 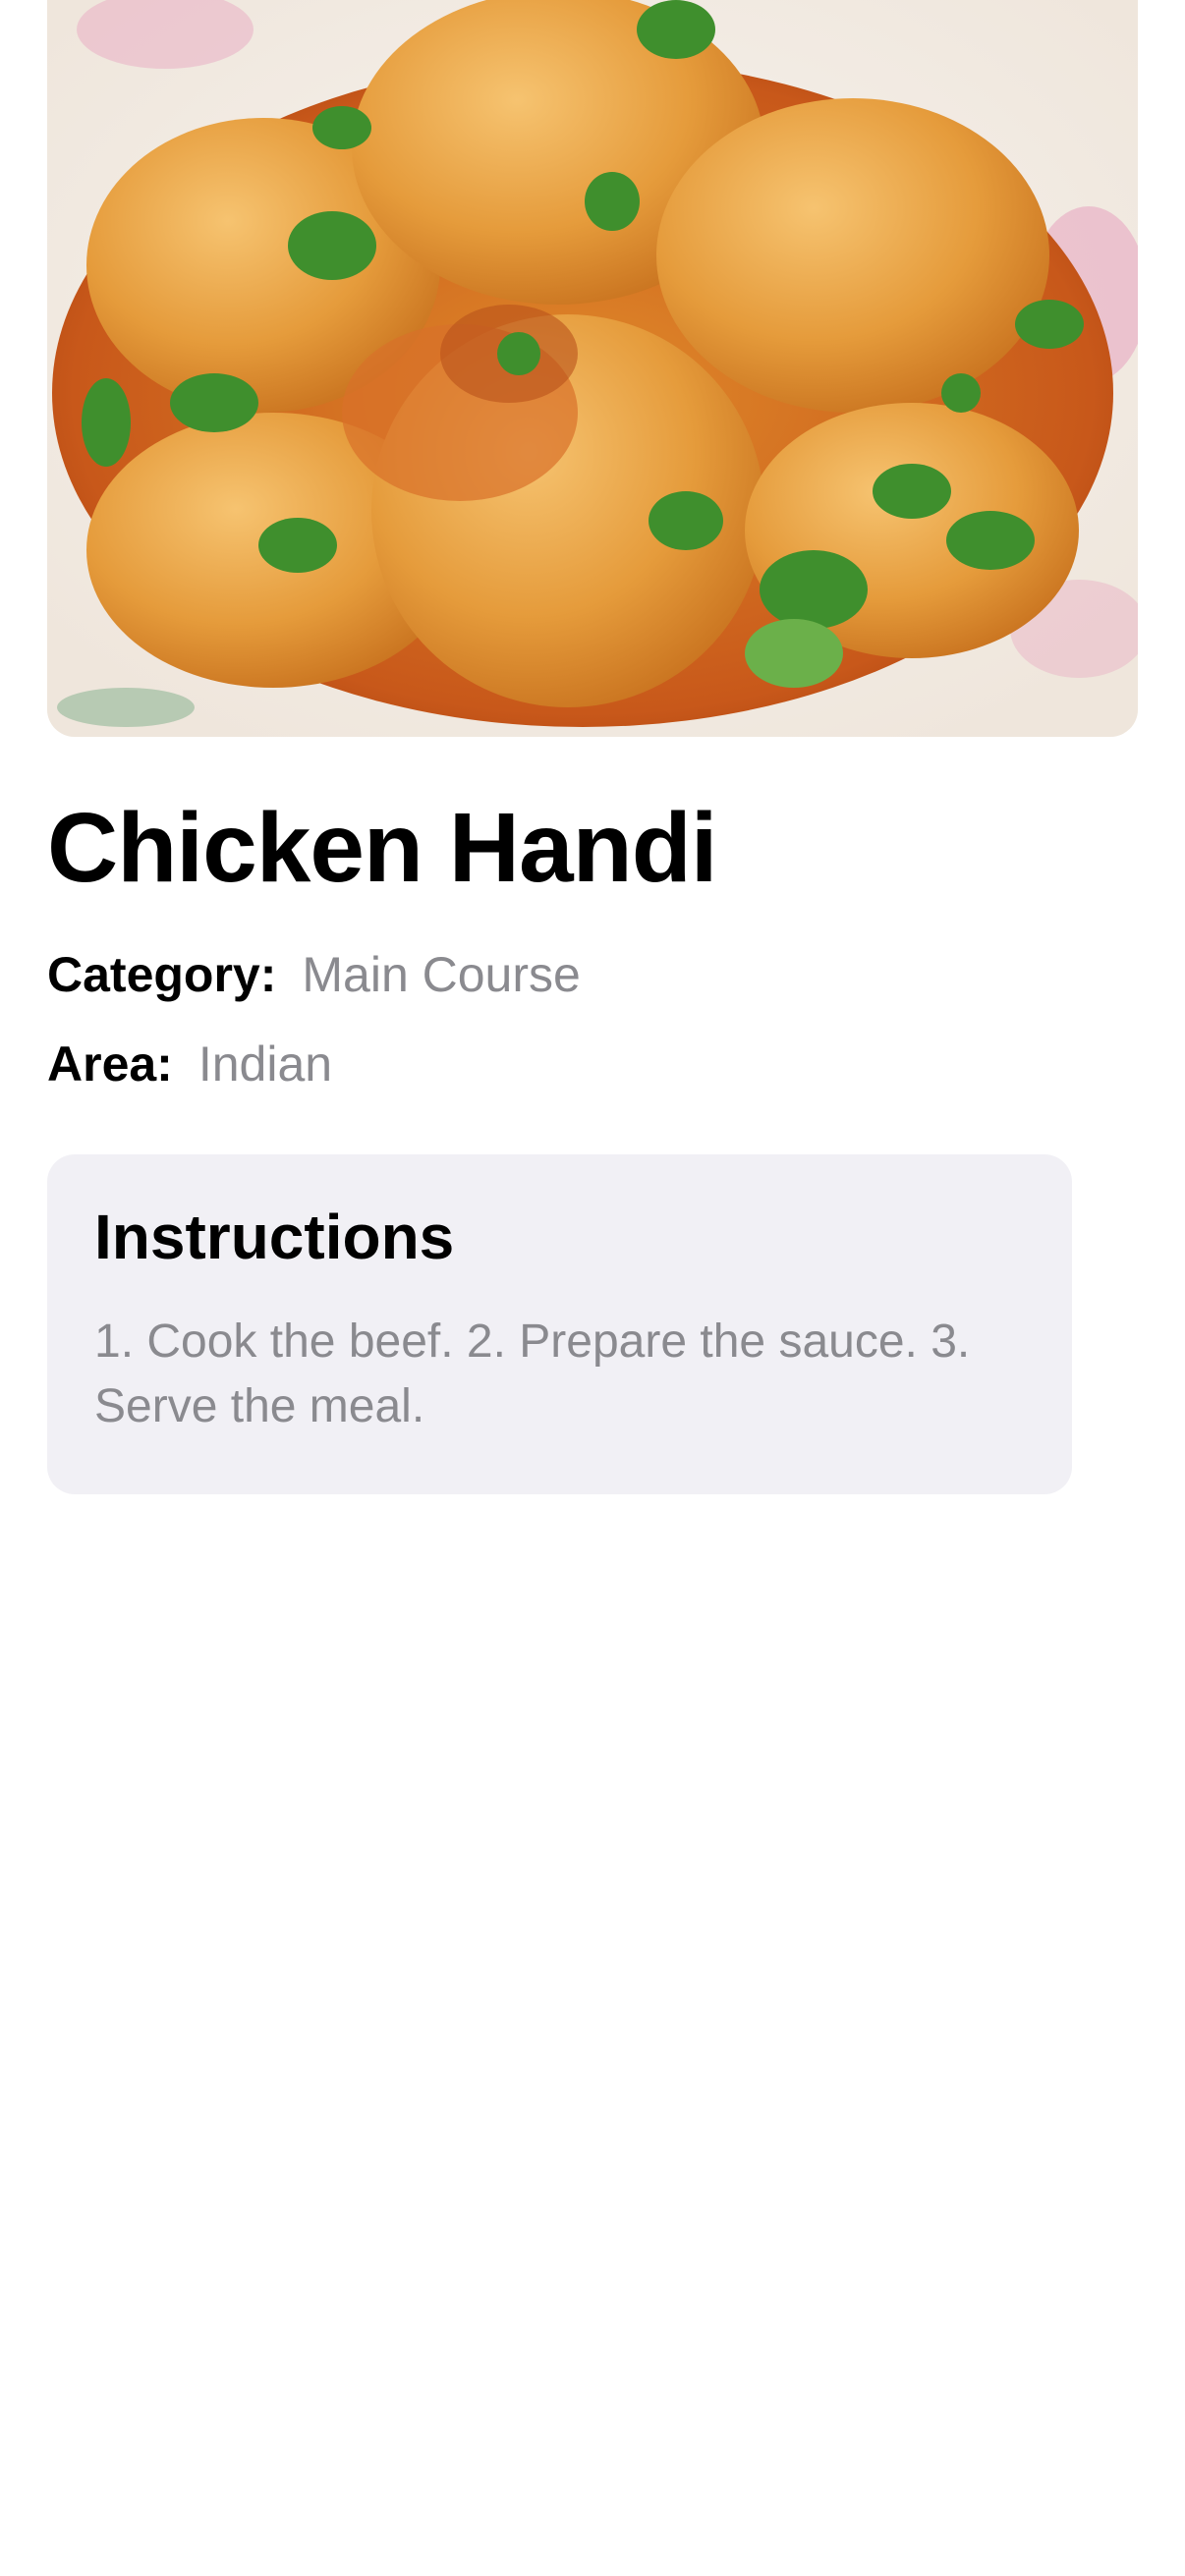 What do you see at coordinates (162, 974) in the screenshot?
I see `category-label: Category:` at bounding box center [162, 974].